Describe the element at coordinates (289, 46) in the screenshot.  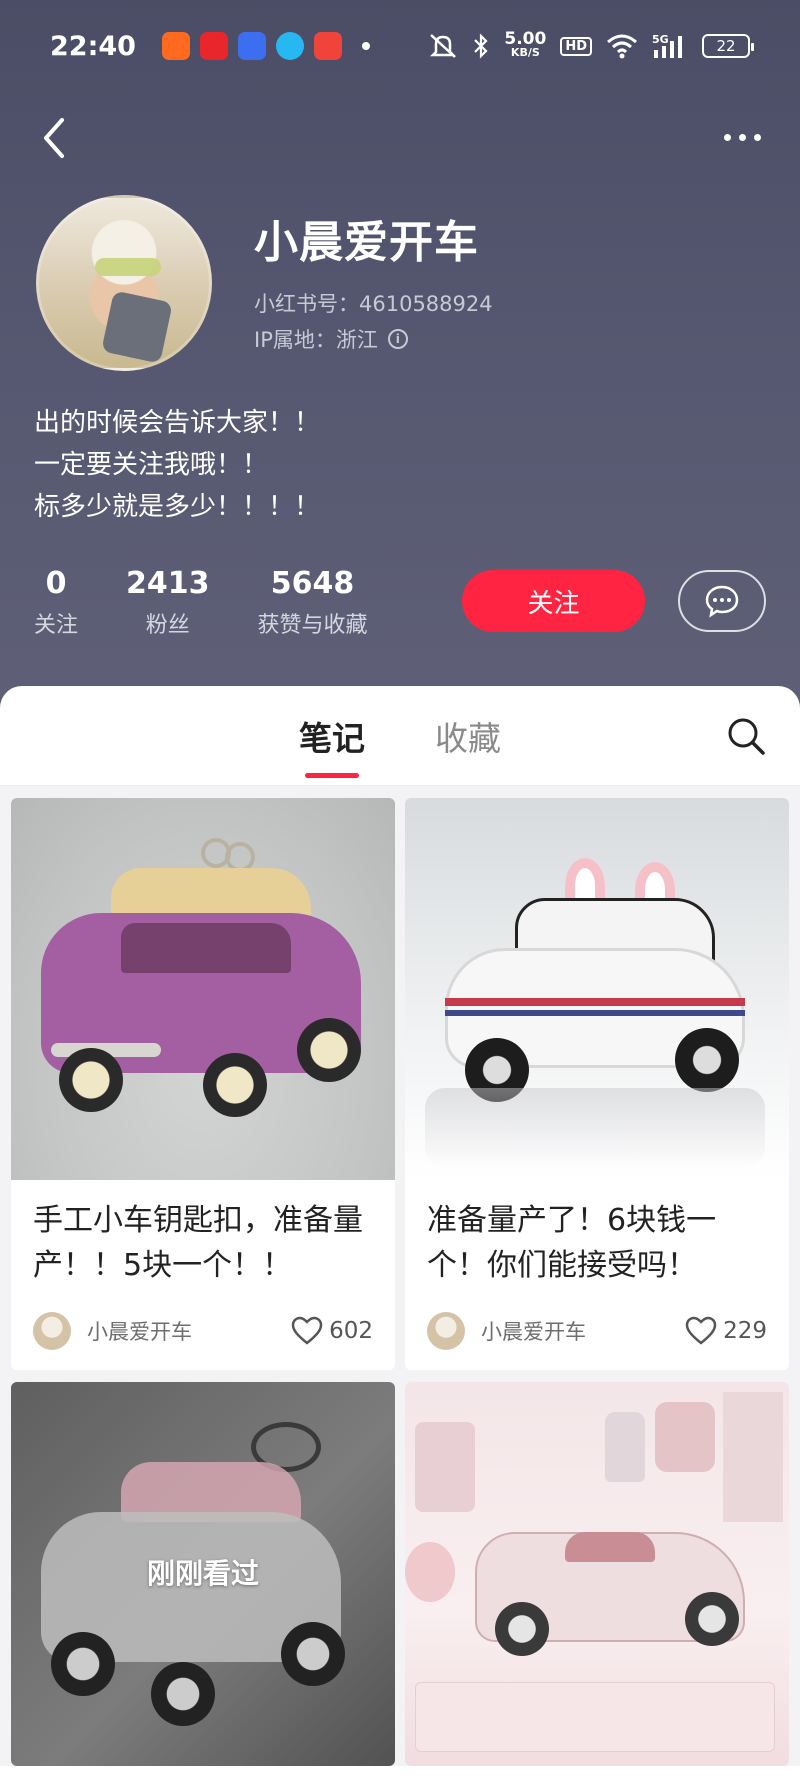
I see `qq-app-icon` at that location.